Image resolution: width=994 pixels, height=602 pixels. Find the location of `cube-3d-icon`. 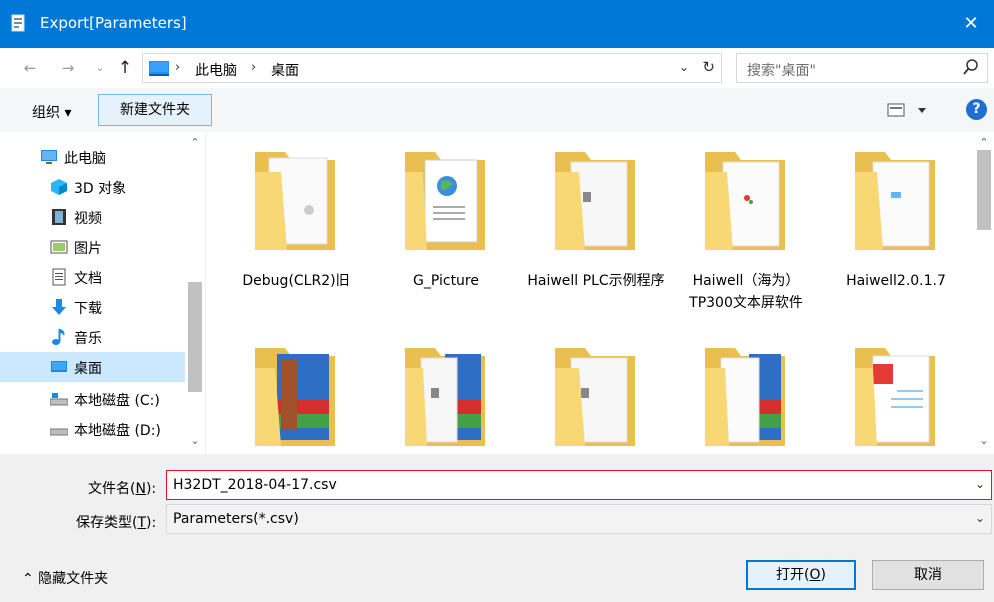

cube-3d-icon is located at coordinates (59, 187).